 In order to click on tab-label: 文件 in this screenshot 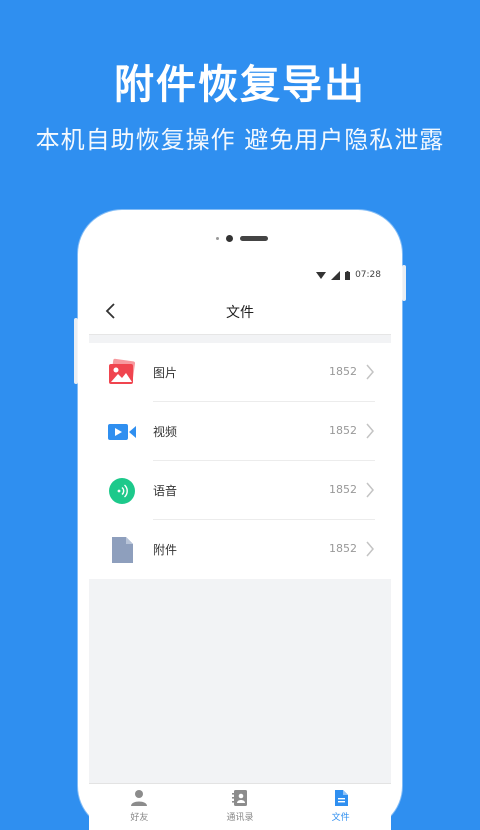, I will do `click(340, 818)`.